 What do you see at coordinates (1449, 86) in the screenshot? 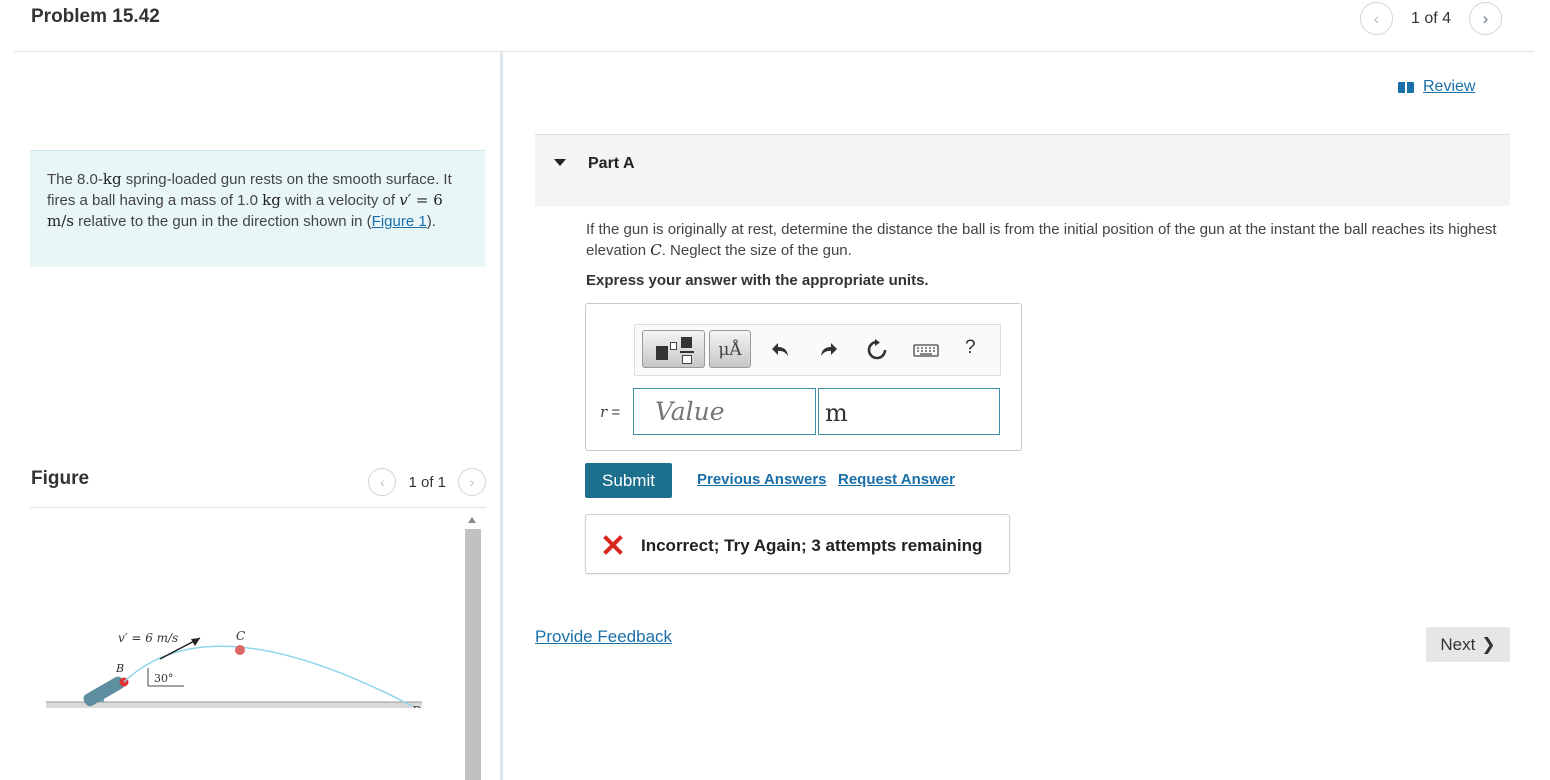
I see `review-label: Review` at bounding box center [1449, 86].